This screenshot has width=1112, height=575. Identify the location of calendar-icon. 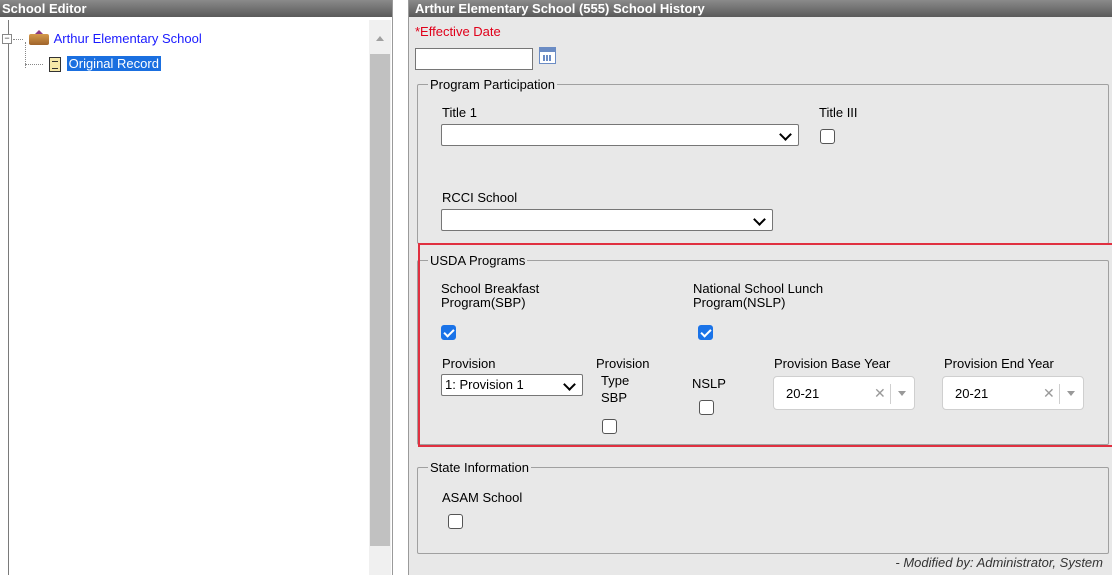
(547, 55).